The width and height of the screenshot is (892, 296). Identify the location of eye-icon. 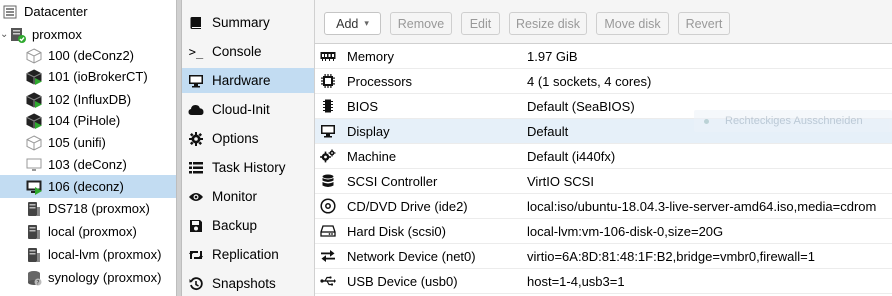
(196, 197).